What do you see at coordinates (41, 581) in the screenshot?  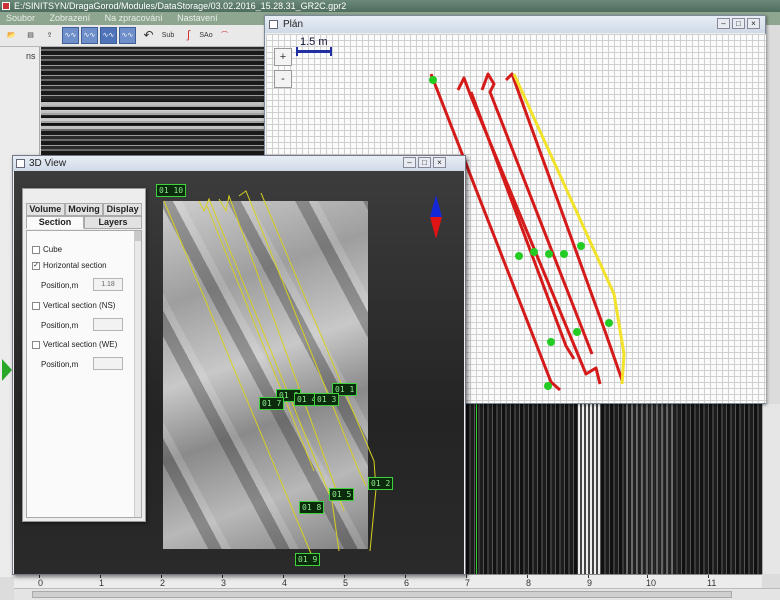 I see `x-tick-label: 0` at bounding box center [41, 581].